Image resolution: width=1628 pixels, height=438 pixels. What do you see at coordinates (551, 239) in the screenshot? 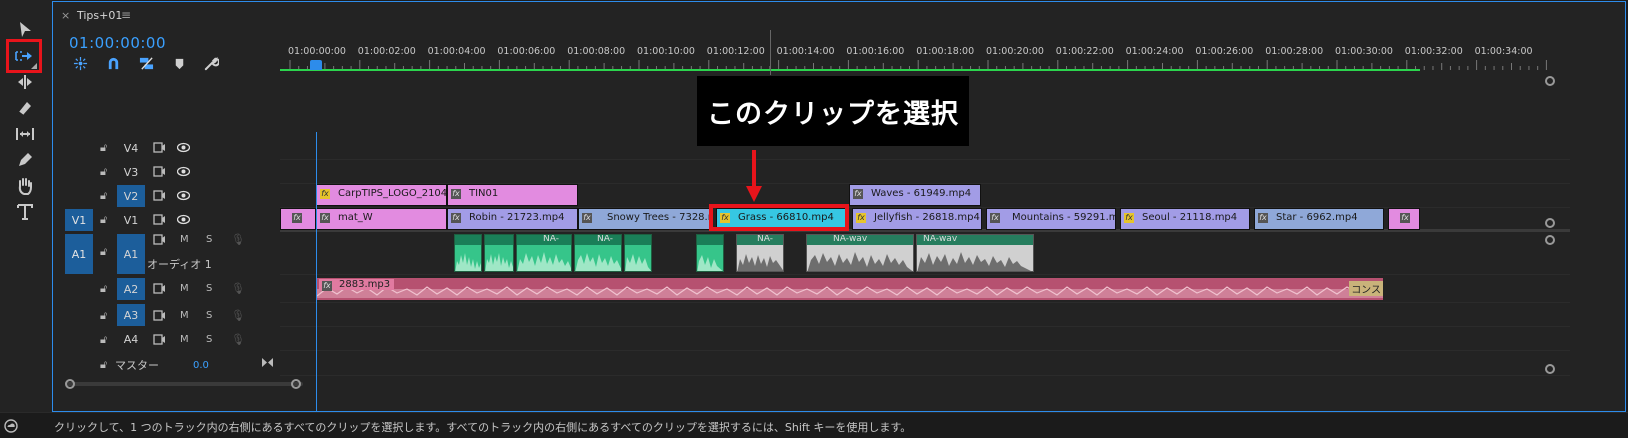
I see `clip-name: NA-` at bounding box center [551, 239].